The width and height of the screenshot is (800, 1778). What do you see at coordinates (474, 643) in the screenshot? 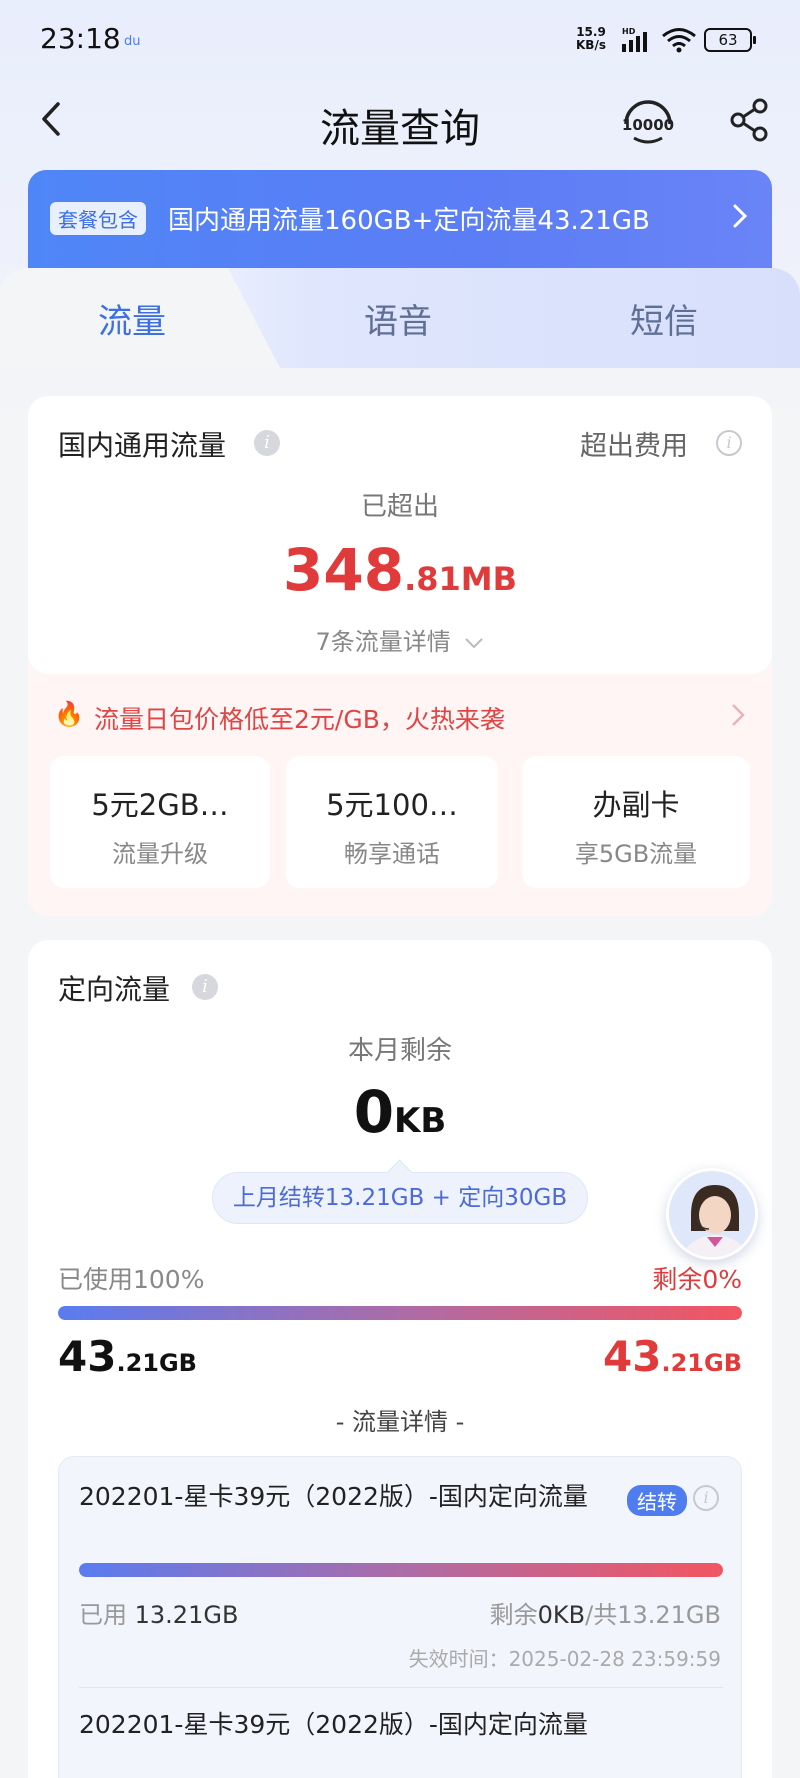
I see `chevron-down-icon` at bounding box center [474, 643].